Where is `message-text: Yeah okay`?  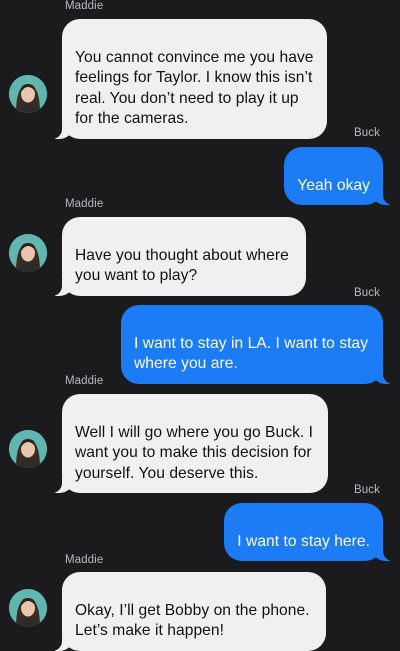 message-text: Yeah okay is located at coordinates (333, 185).